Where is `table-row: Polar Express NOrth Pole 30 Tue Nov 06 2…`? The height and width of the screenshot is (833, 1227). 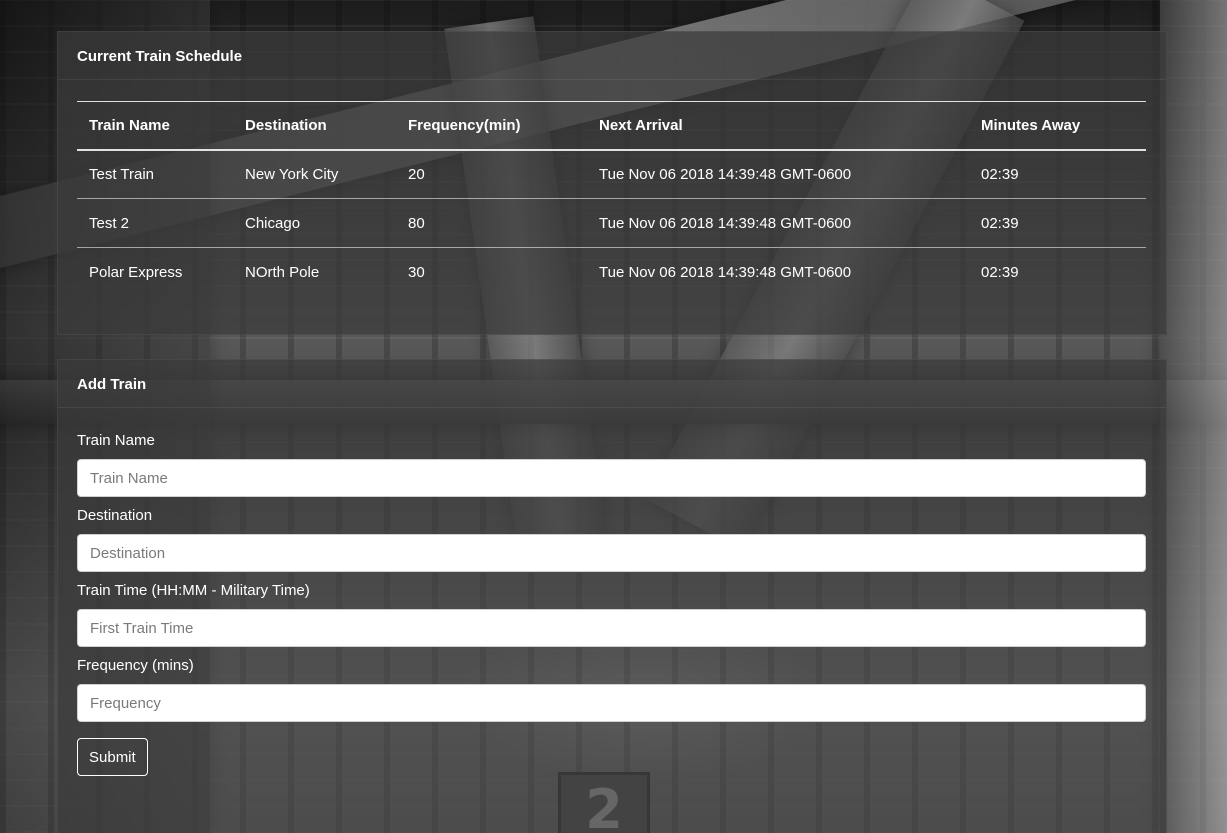 table-row: Polar Express NOrth Pole 30 Tue Nov 06 2… is located at coordinates (611, 272).